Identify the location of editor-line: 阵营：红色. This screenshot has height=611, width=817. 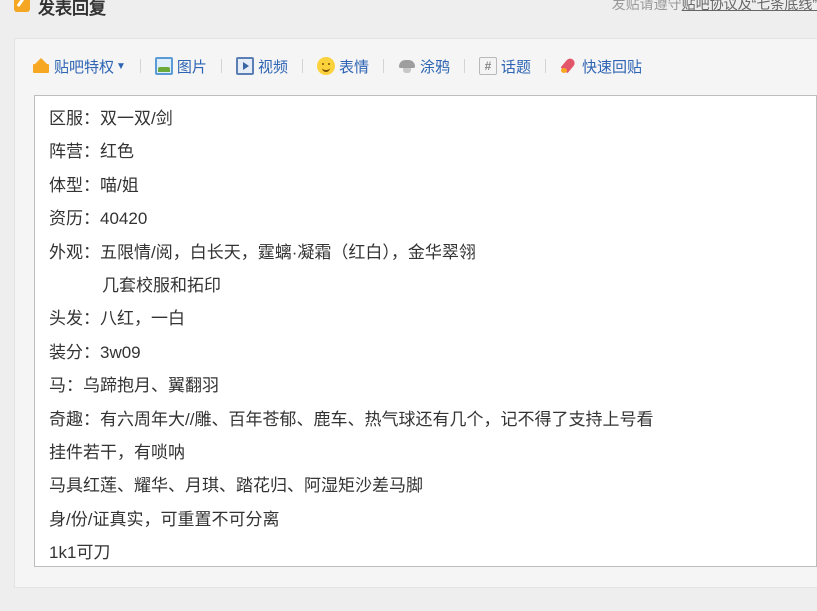
(91, 152).